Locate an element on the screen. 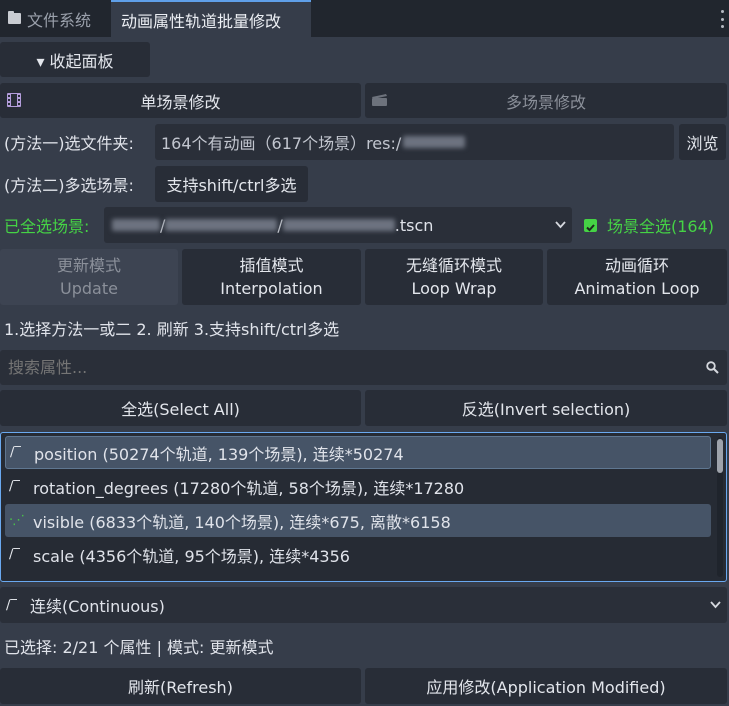 This screenshot has width=729, height=706. list-item-text: scale (4356个轨道, 95个场景), 连续*4356 is located at coordinates (191, 556).